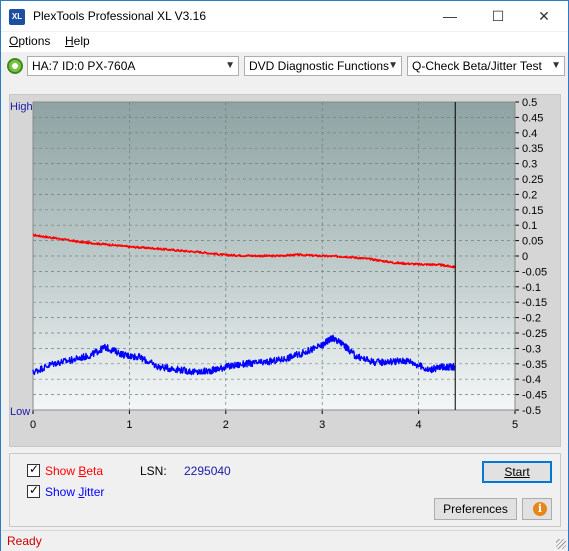 This screenshot has height=551, width=569. What do you see at coordinates (33, 490) in the screenshot?
I see `show-jitter-checkbox` at bounding box center [33, 490].